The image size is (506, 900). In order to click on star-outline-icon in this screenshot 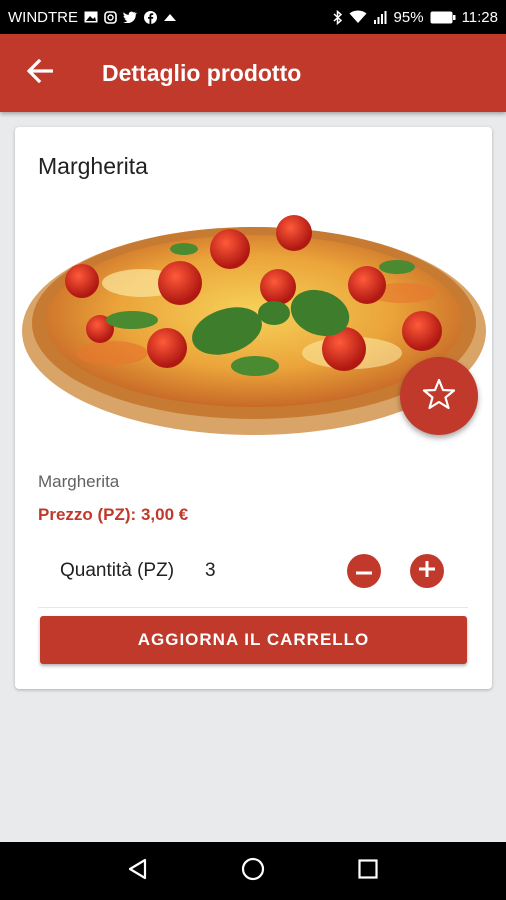, I will do `click(439, 396)`.